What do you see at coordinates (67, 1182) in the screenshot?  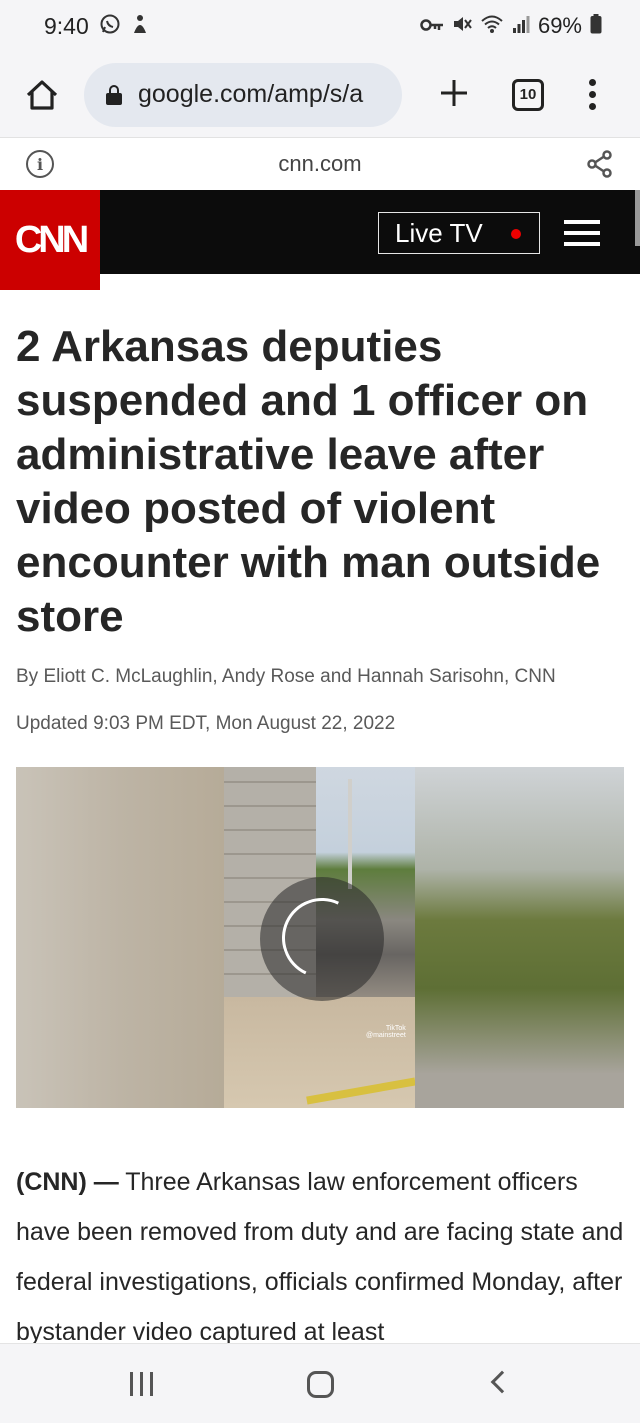 I see `body-lead: (CNN) —` at bounding box center [67, 1182].